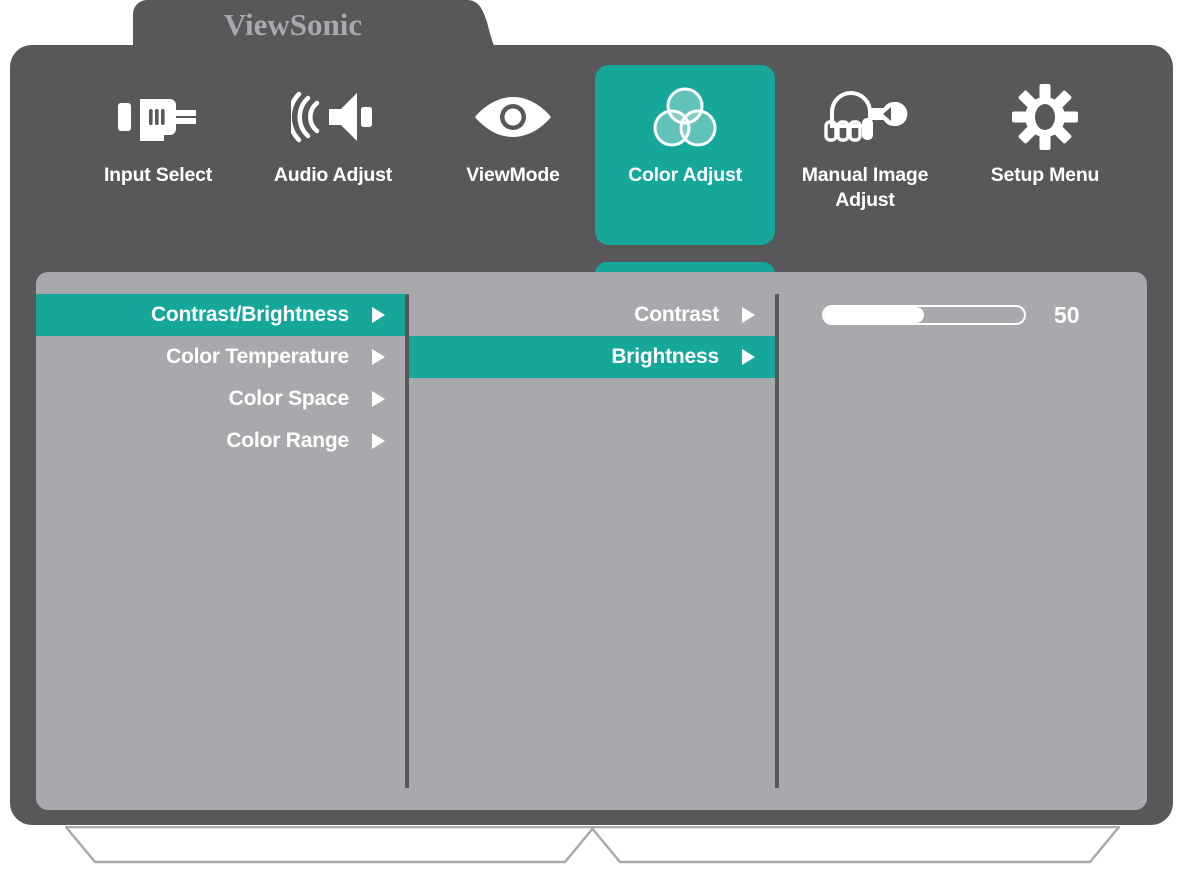  What do you see at coordinates (220, 441) in the screenshot?
I see `menu-item-color-range: Color Range` at bounding box center [220, 441].